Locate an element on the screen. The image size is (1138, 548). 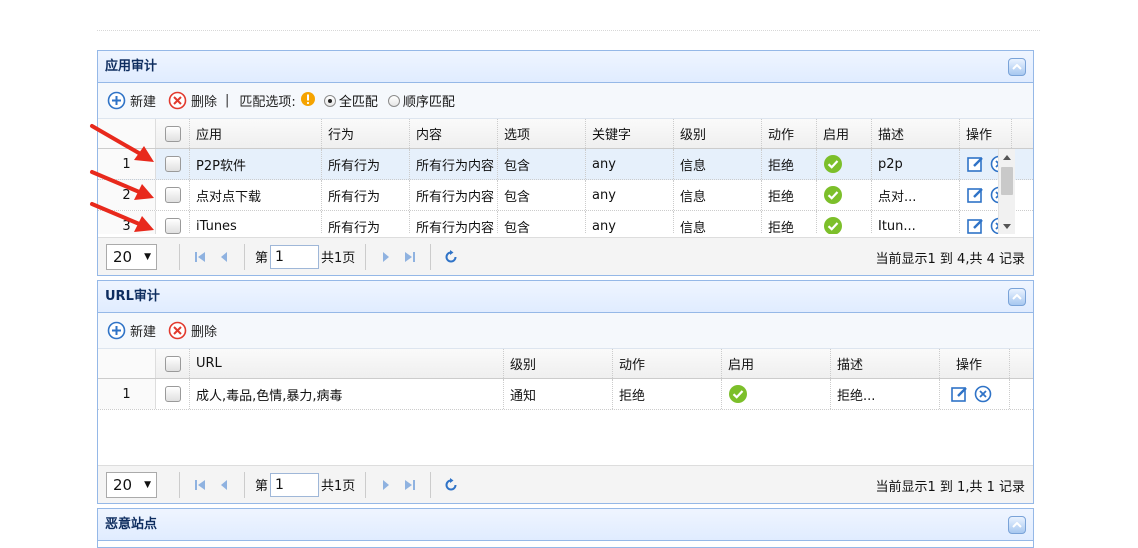
radio-order-match: 顺序匹配 is located at coordinates (421, 100).